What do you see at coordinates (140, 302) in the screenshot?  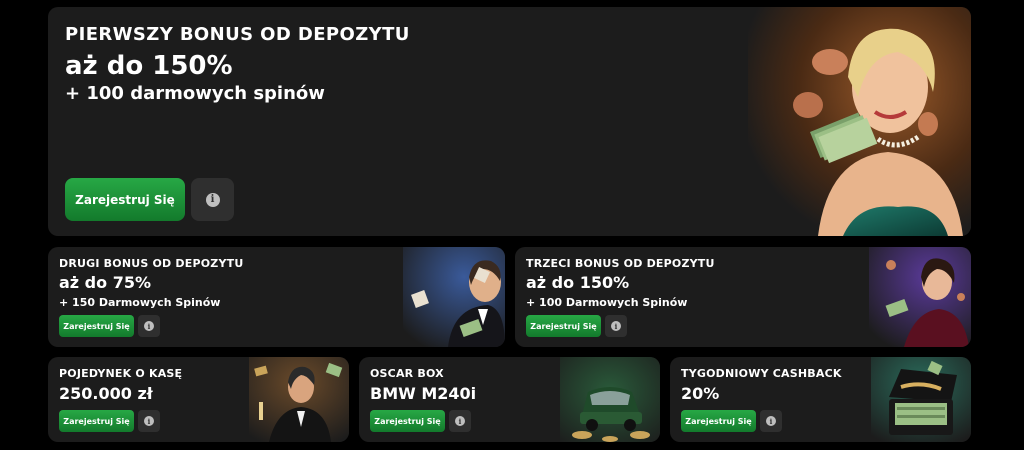 I see `bonus-free-spins: + 150 Darmowych Spinów` at bounding box center [140, 302].